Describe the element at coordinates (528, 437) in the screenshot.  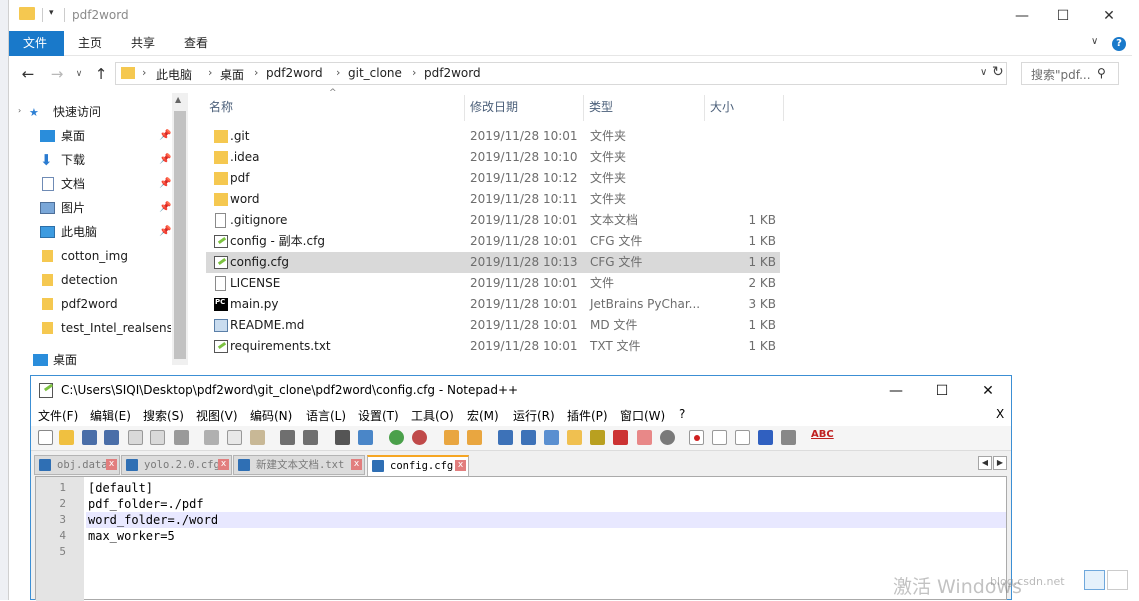
I see `show-all-characters-icon` at that location.